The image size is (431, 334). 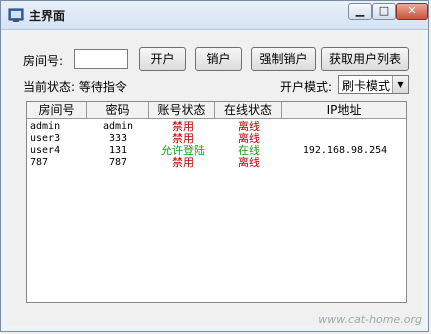 I want to click on header-account-status: 账号状态, so click(x=182, y=110).